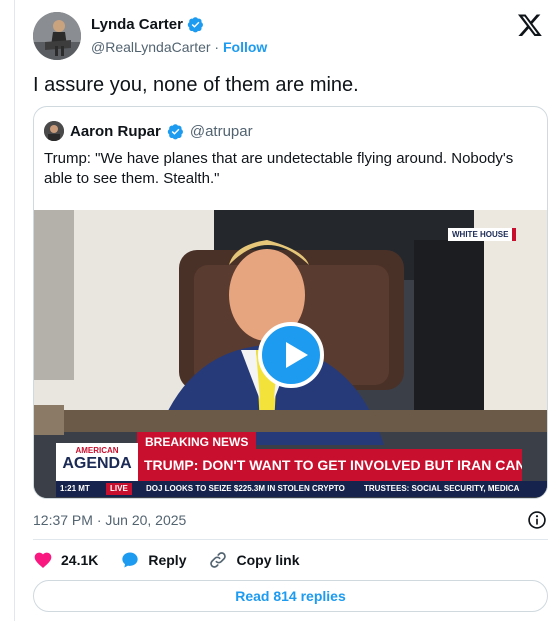  Describe the element at coordinates (97, 450) in the screenshot. I see `brand-top-text: AMERICAN` at that location.